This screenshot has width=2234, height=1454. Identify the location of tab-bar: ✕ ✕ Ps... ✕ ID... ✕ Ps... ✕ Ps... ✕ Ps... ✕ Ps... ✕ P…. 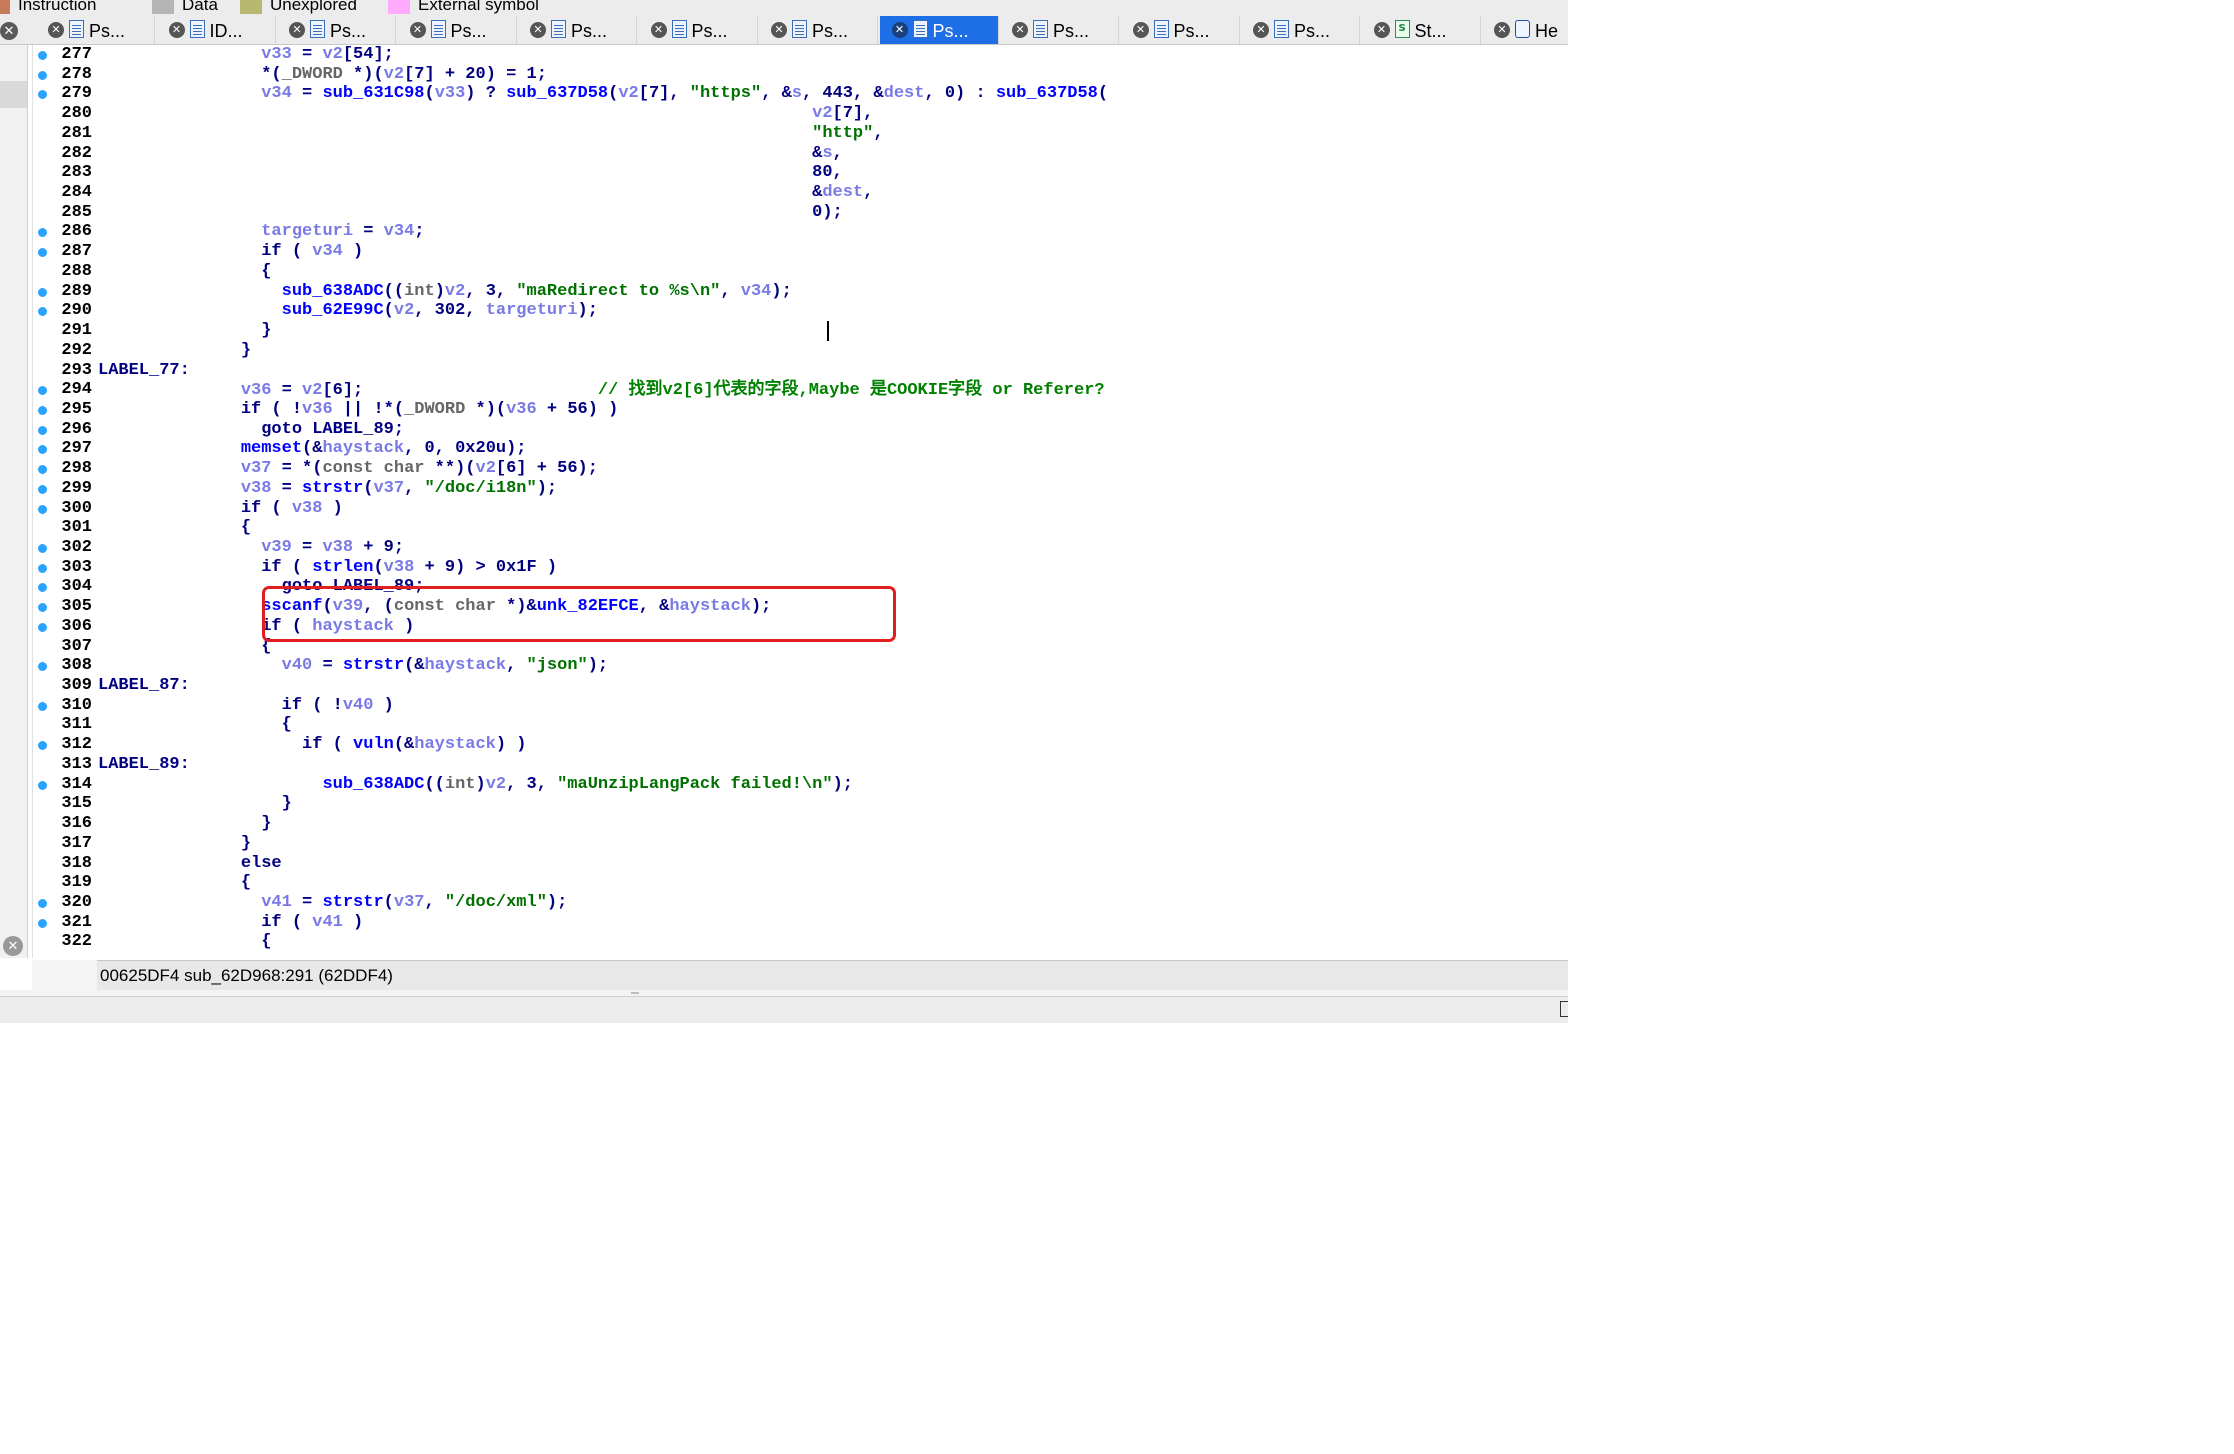
(784, 29).